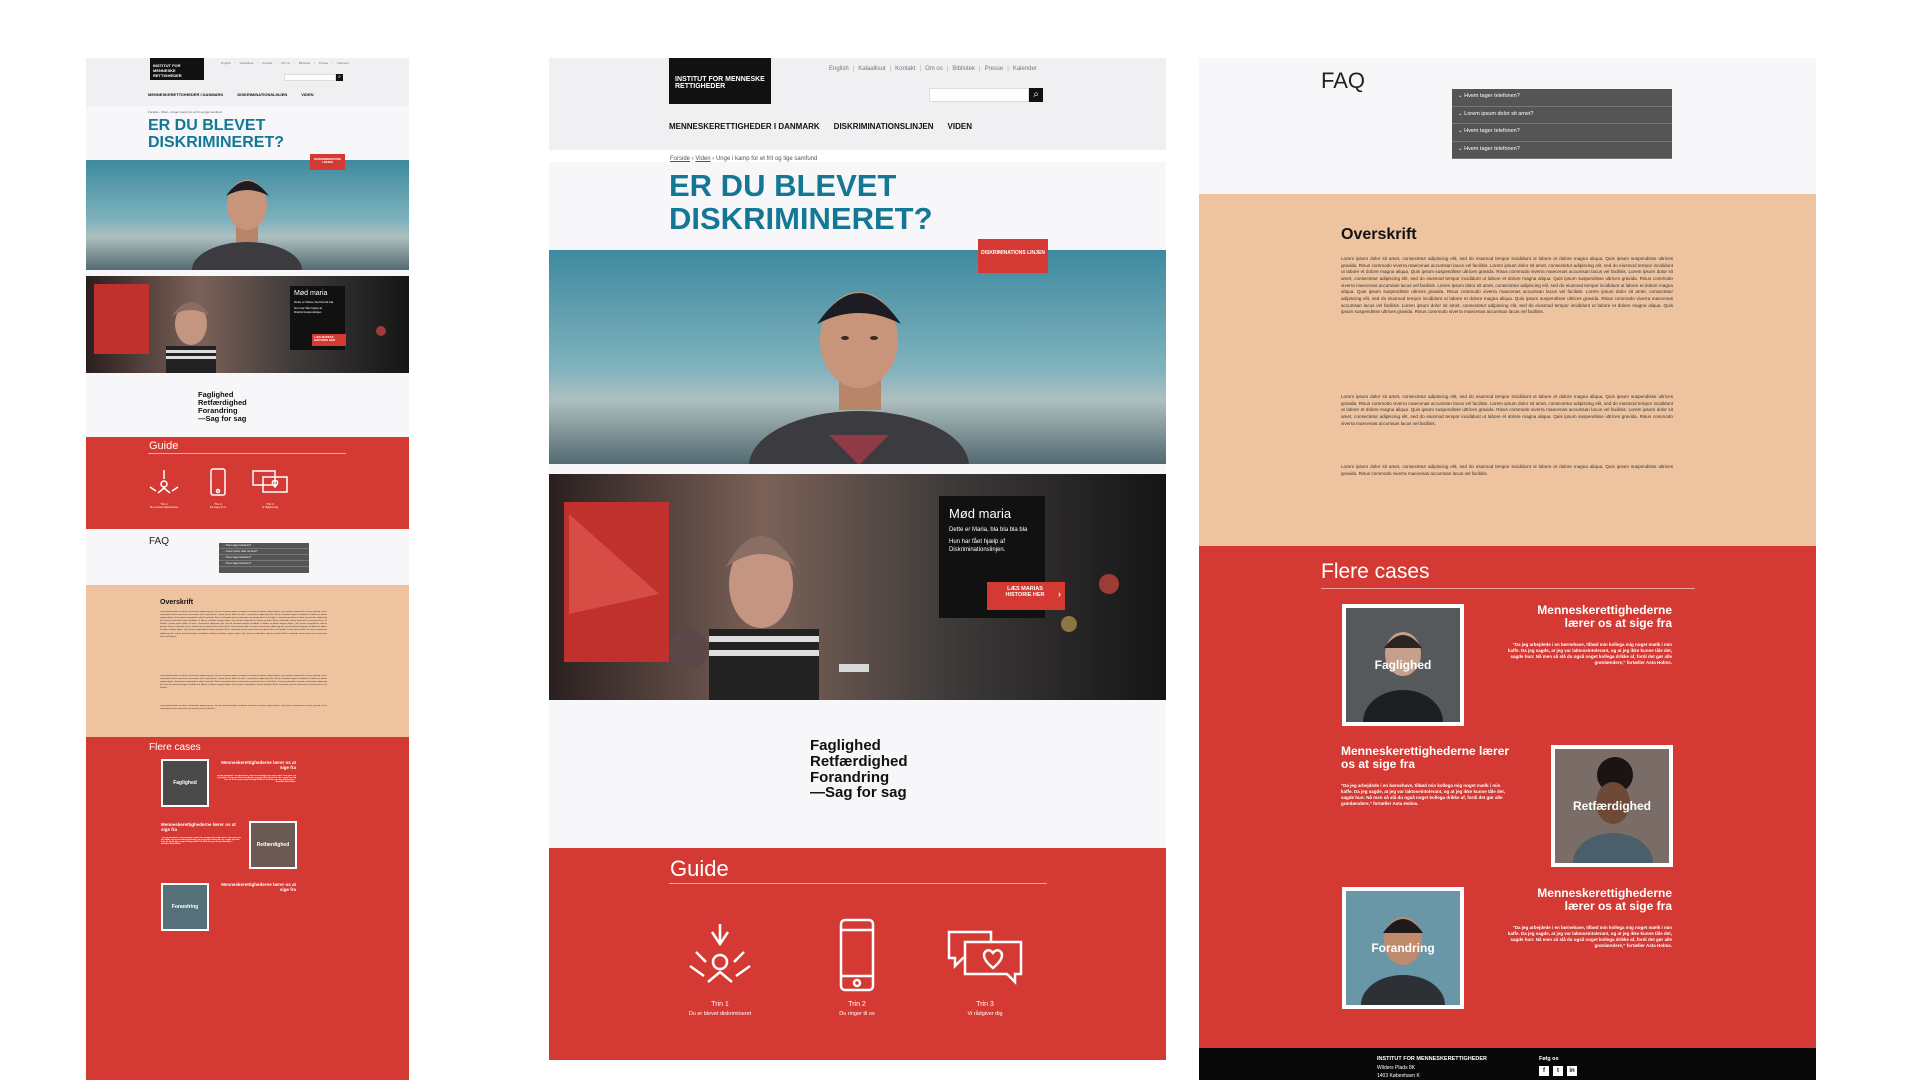 This screenshot has width=1920, height=1080. Describe the element at coordinates (859, 761) in the screenshot. I see `slogan-line: Retfærdighed` at that location.